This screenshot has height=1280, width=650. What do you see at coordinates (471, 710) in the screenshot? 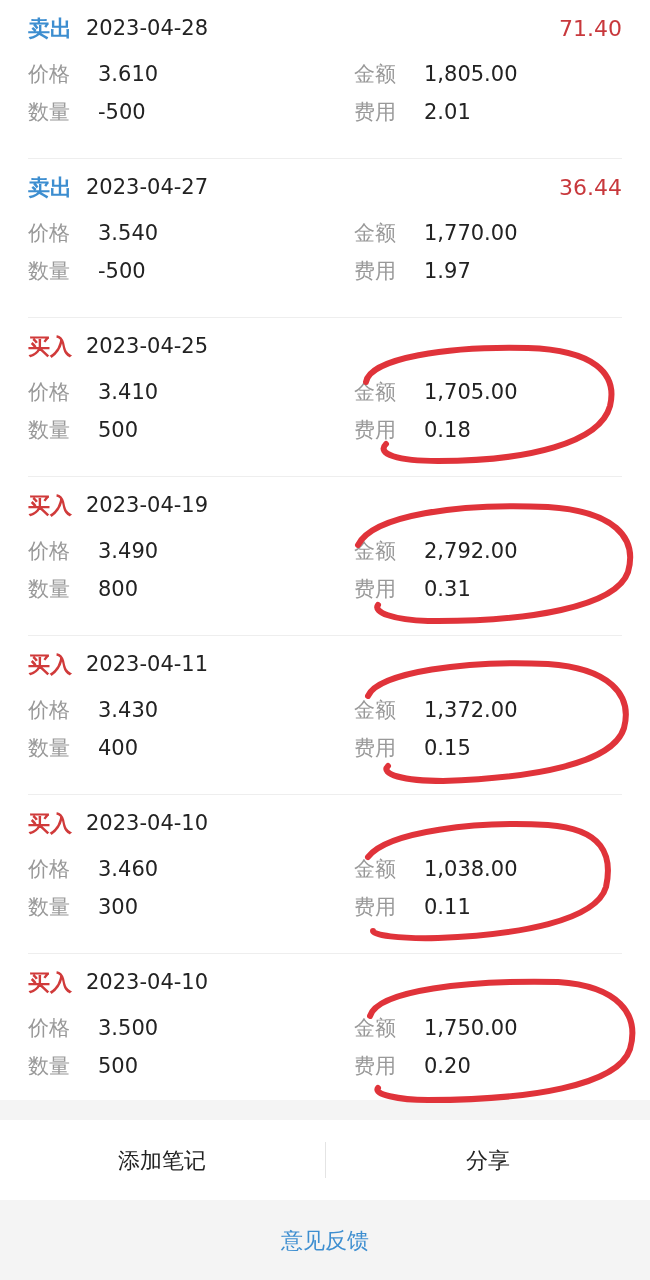
I see `field-value: 1,372.00` at bounding box center [471, 710].